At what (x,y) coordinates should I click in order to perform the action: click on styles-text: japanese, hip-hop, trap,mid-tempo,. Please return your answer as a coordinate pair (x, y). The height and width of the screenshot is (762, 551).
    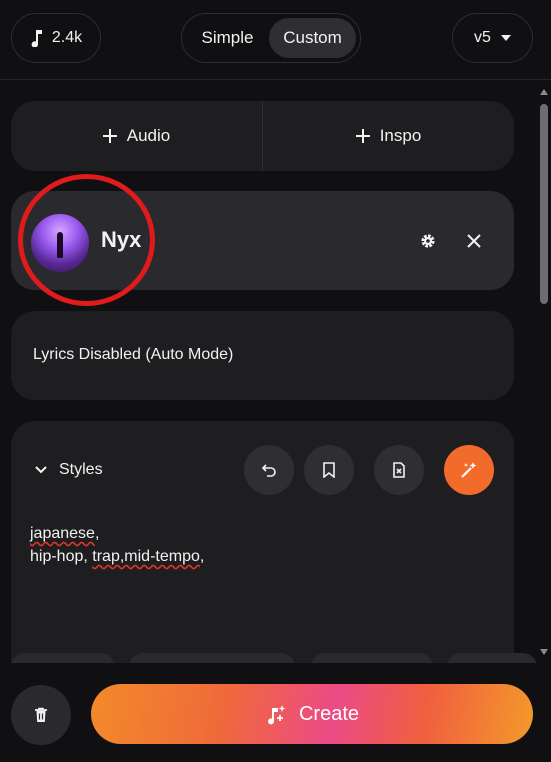
    Looking at the image, I should click on (117, 545).